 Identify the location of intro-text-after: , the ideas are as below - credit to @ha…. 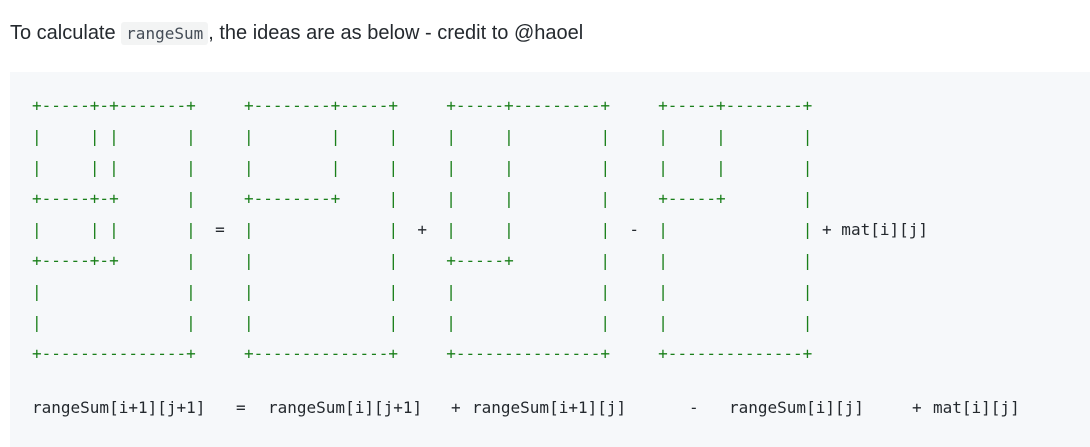
(396, 33).